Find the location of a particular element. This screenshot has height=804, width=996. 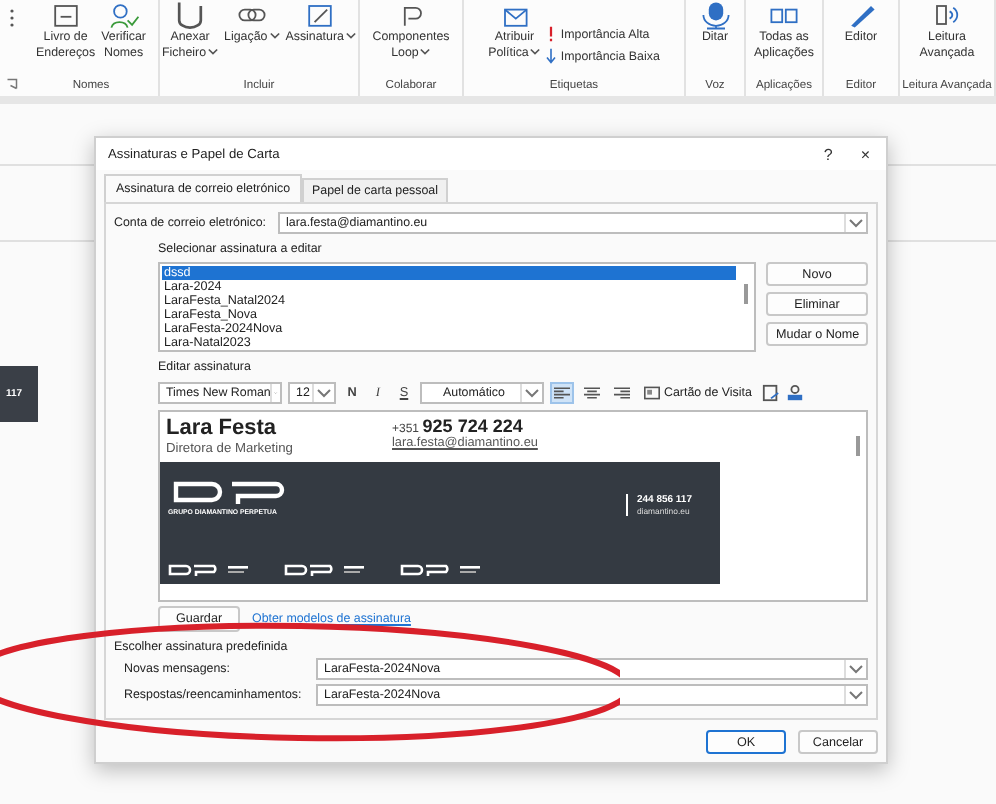

phone-number: 925 724 224 is located at coordinates (472, 426).